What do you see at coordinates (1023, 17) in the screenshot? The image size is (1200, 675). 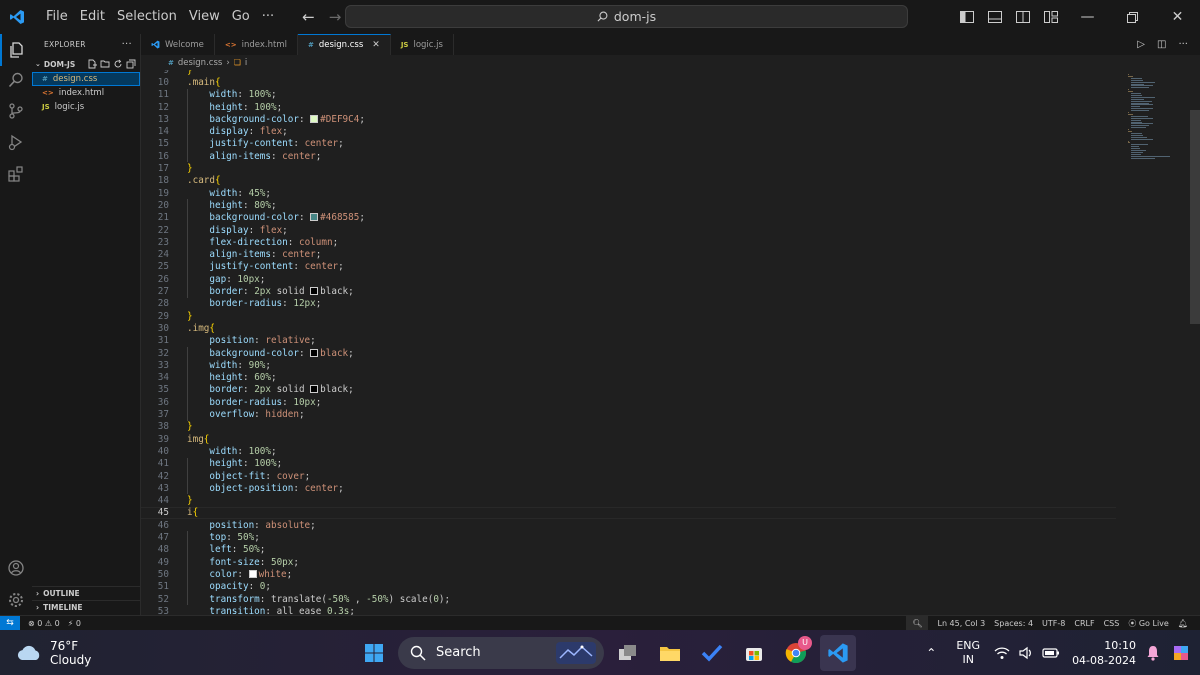 I see `toggle-secondary-sidebar-icon` at bounding box center [1023, 17].